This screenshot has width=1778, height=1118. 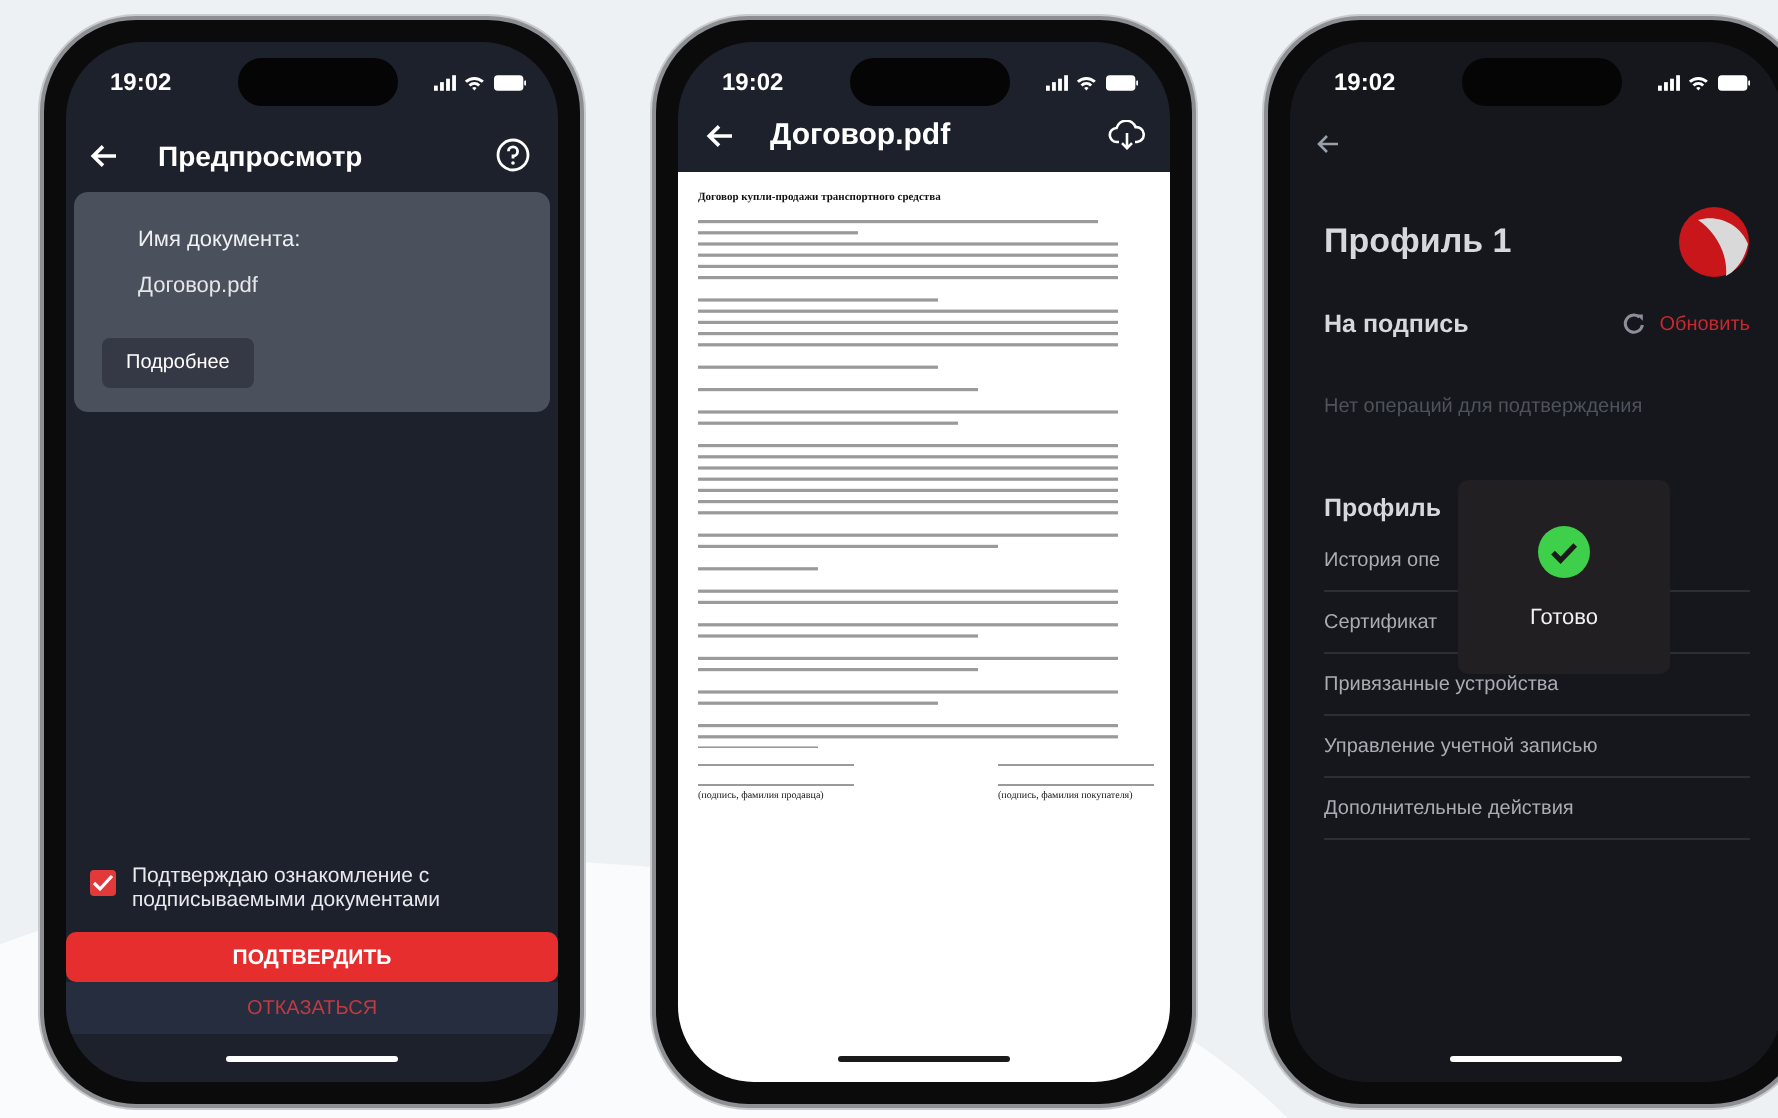 What do you see at coordinates (1441, 684) in the screenshot?
I see `menu-item: Привязанные устройства` at bounding box center [1441, 684].